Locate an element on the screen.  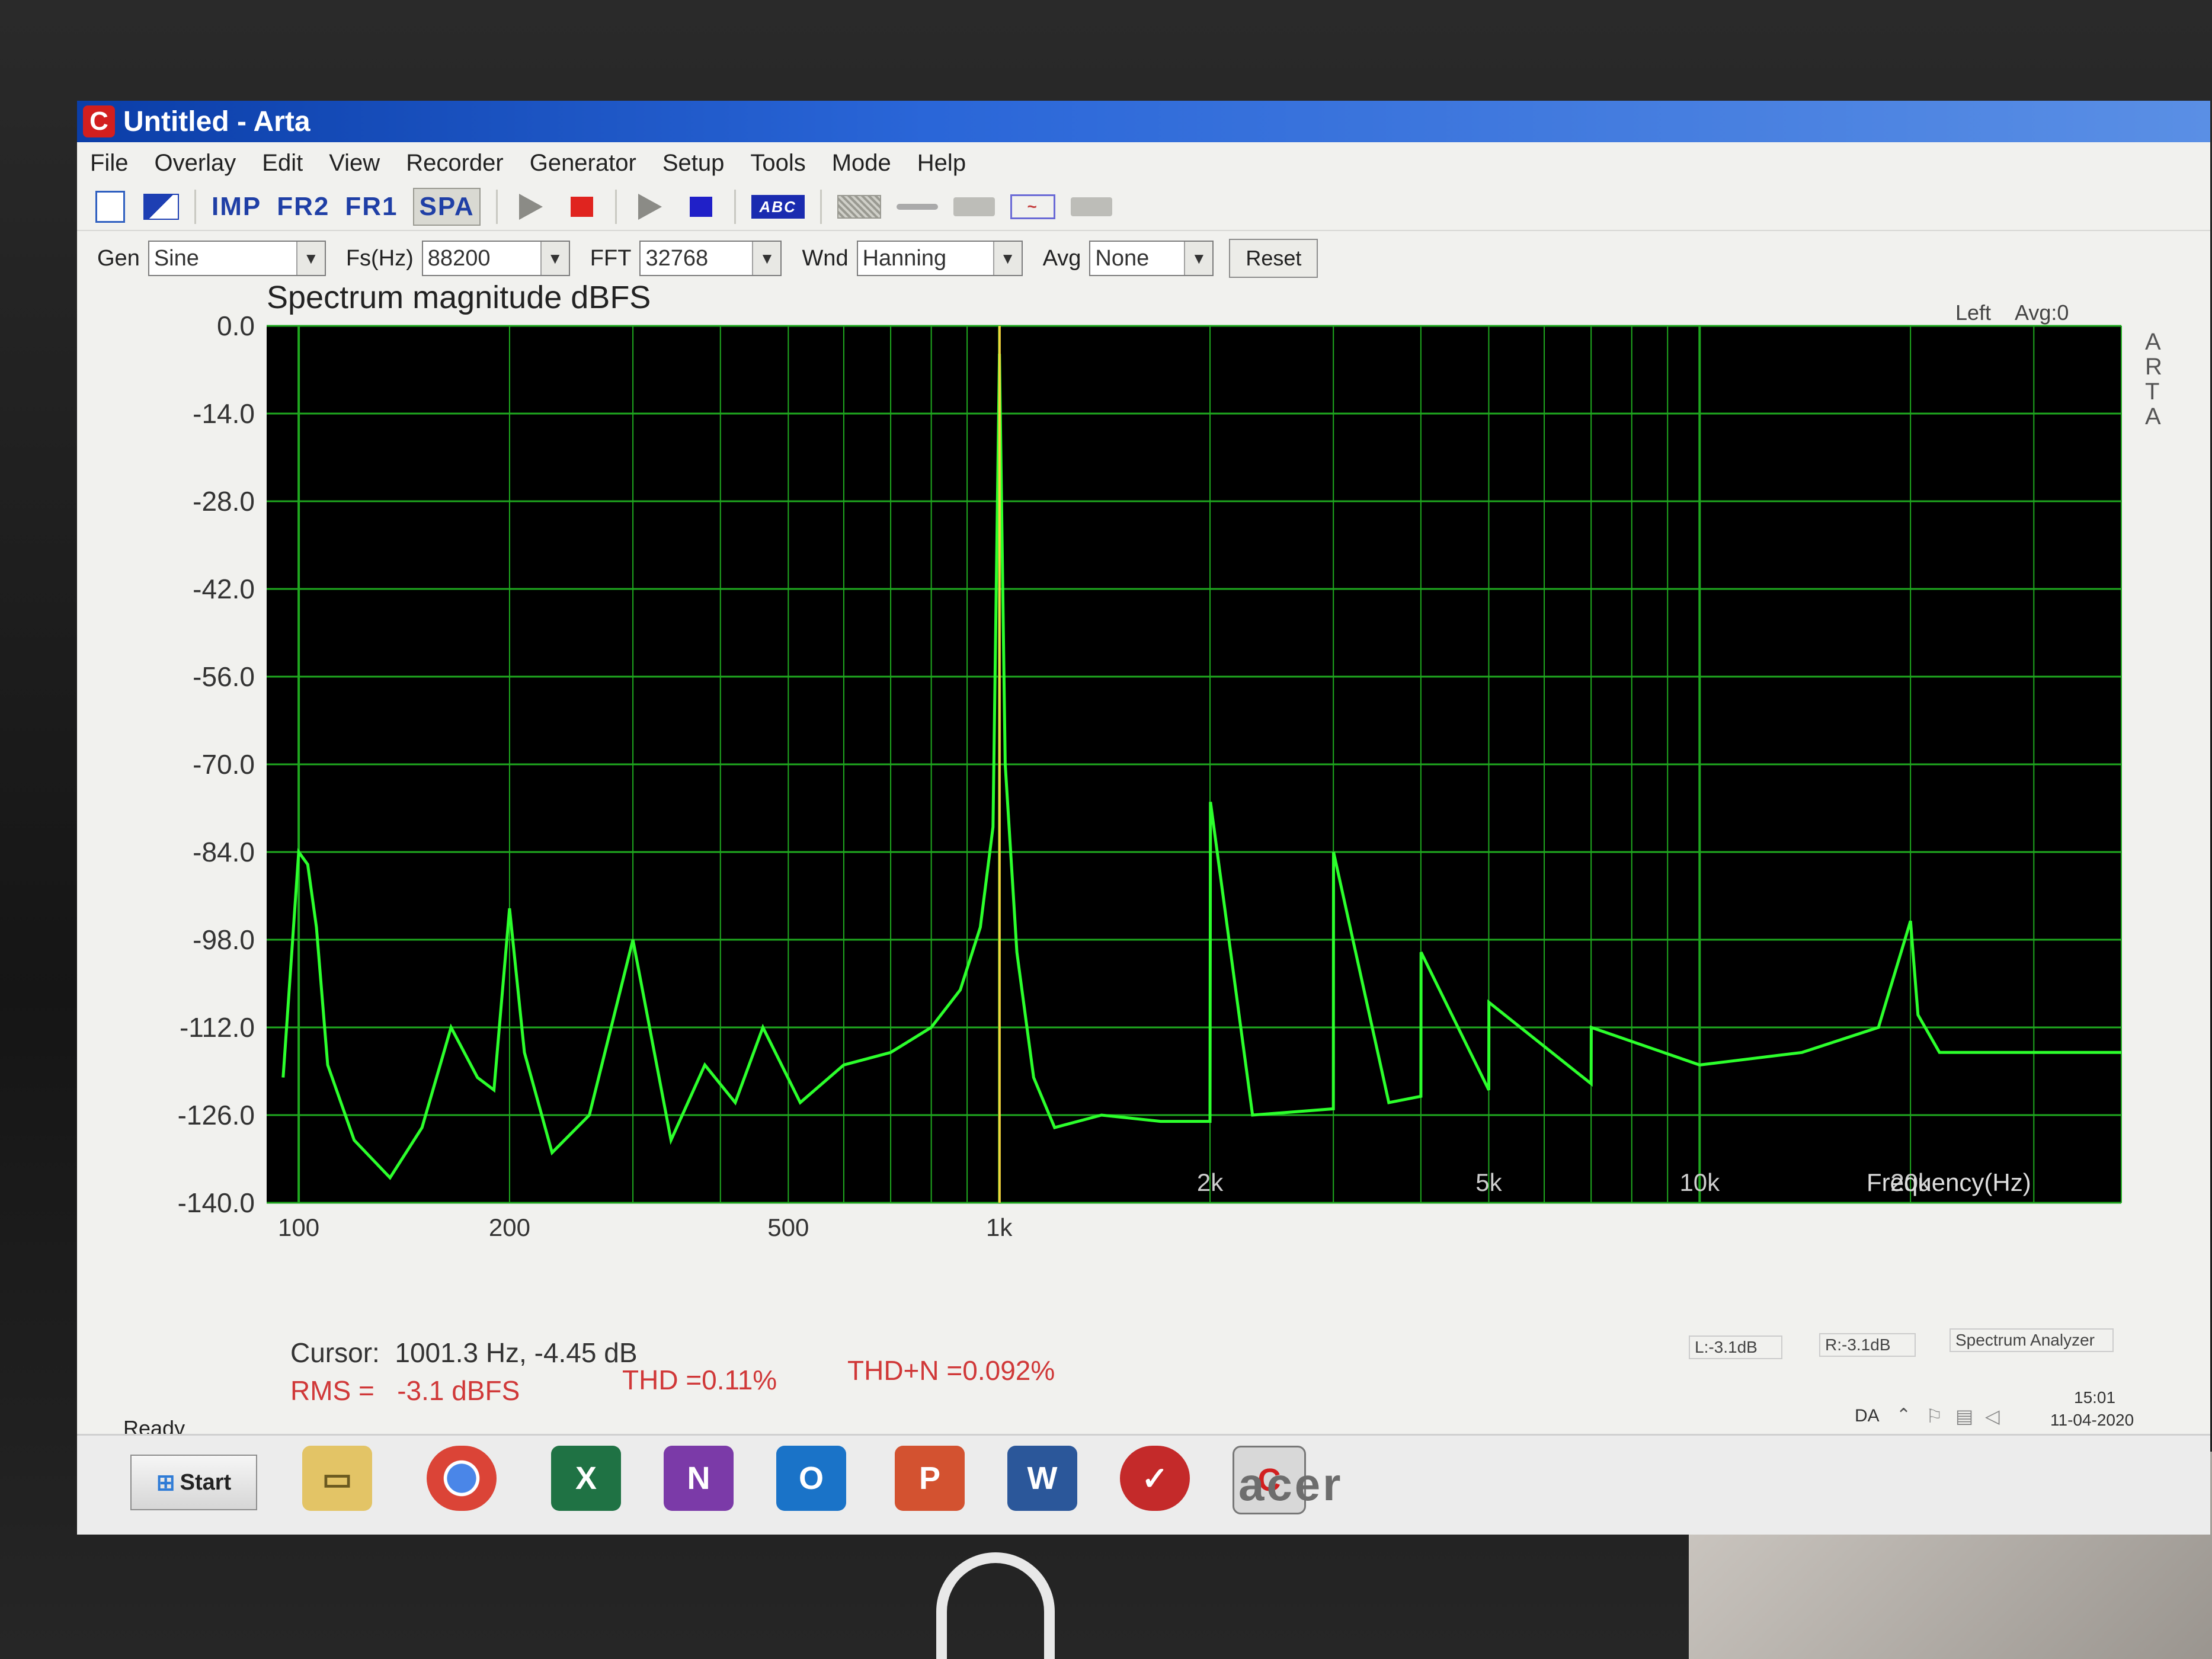
avg-count-label: Avg:0 is located at coordinates (2042, 313).